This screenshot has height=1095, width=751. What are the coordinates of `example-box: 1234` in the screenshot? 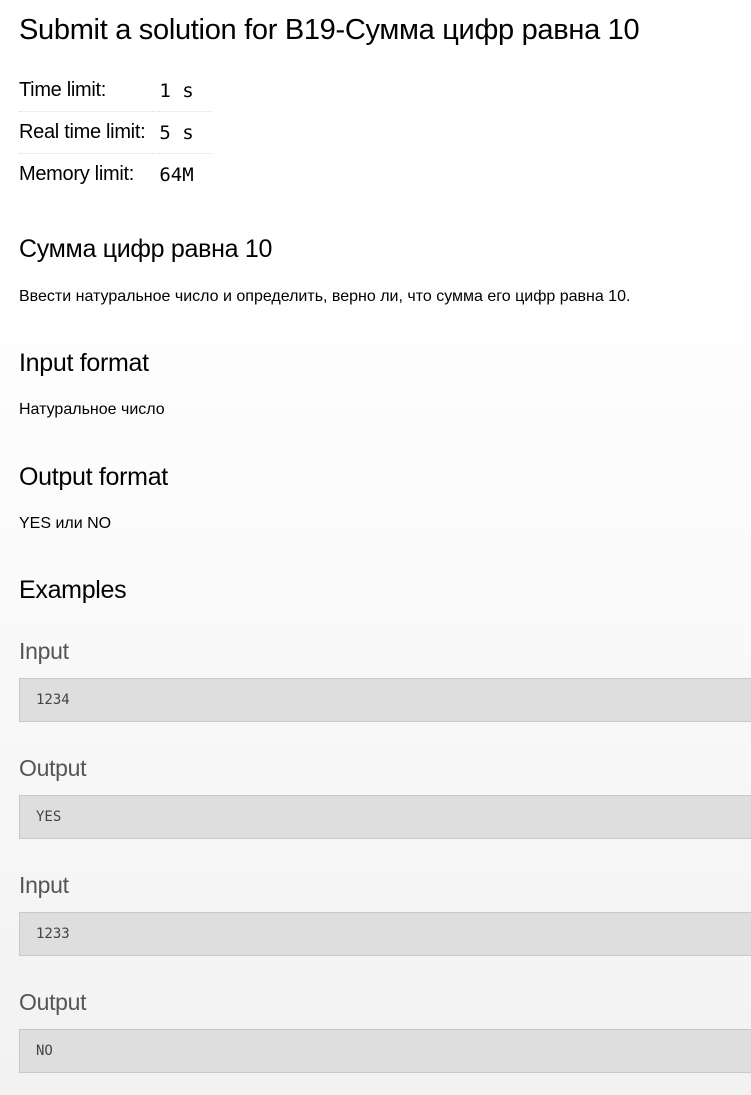 It's located at (385, 700).